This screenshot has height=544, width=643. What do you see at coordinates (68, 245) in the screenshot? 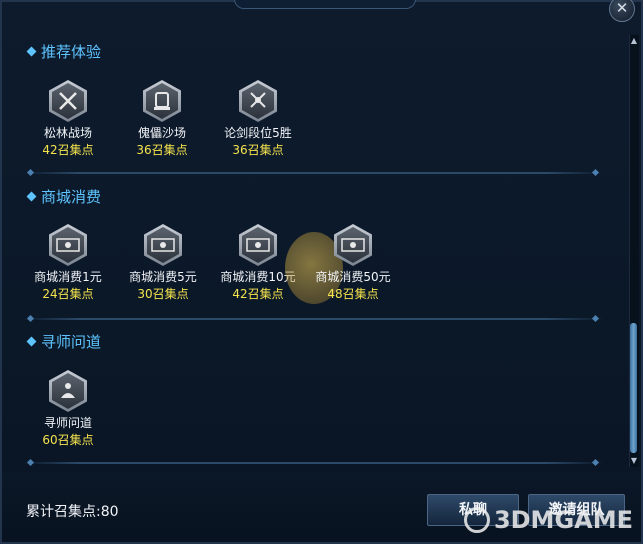
I see `currency-100-icon` at bounding box center [68, 245].